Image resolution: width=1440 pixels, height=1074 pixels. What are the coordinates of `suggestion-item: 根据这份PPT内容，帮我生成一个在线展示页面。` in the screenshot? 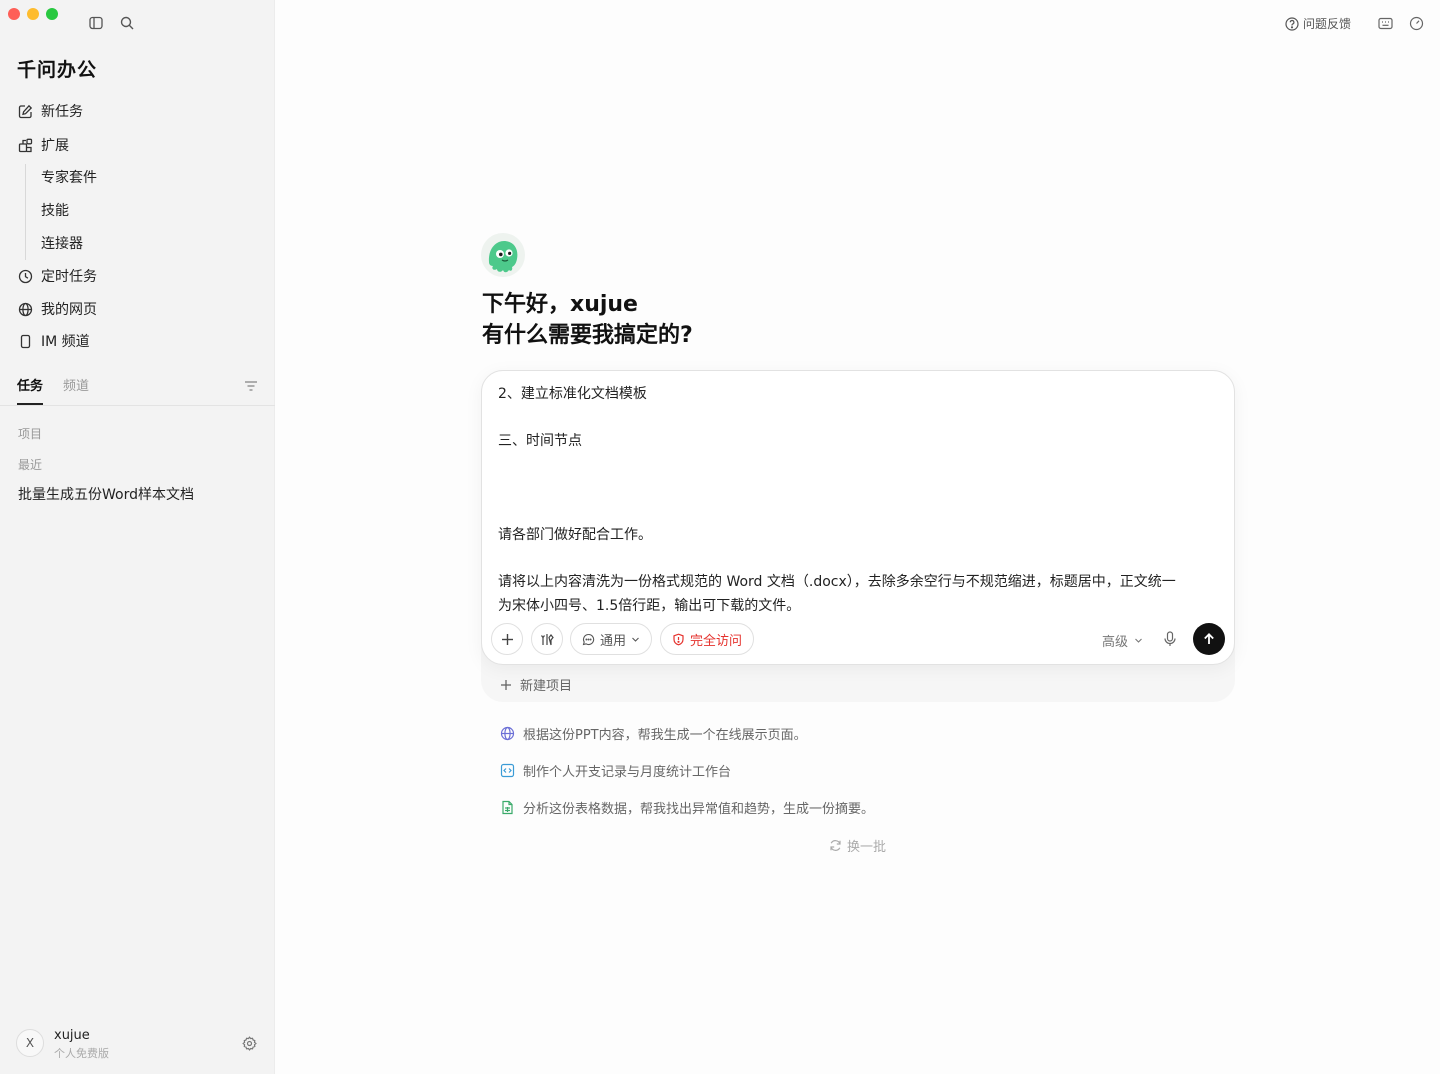 It's located at (653, 733).